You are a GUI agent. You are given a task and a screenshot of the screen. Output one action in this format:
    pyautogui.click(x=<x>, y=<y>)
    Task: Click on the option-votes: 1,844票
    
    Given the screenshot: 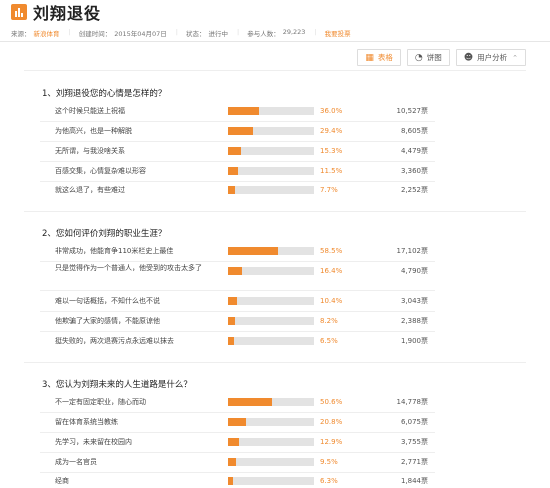 What is the action you would take?
    pyautogui.click(x=414, y=481)
    